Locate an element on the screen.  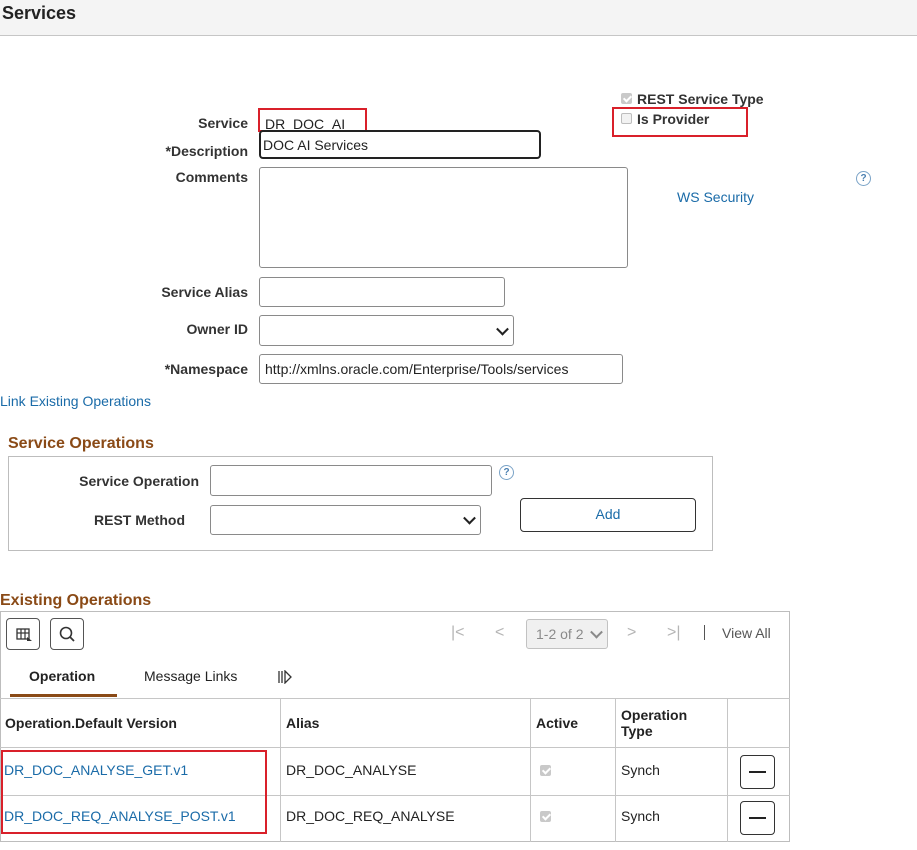
show-all-columns-icon is located at coordinates (285, 677).